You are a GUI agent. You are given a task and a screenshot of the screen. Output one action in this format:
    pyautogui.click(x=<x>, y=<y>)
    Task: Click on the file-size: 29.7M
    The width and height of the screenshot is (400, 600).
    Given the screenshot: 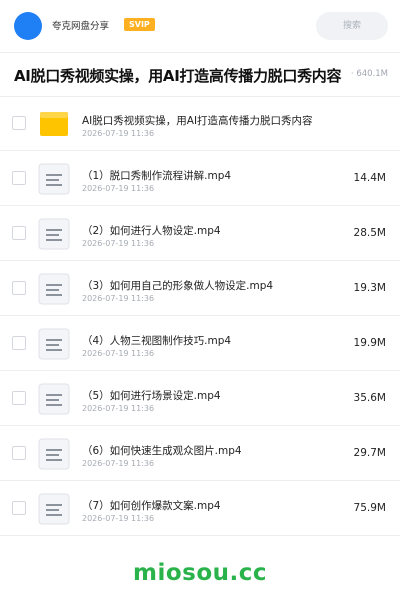 What is the action you would take?
    pyautogui.click(x=369, y=453)
    